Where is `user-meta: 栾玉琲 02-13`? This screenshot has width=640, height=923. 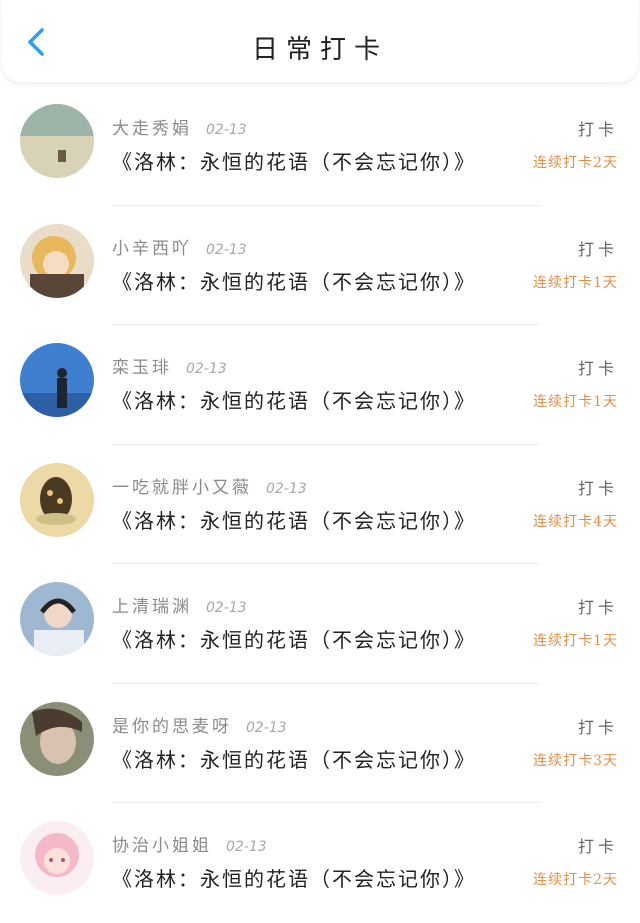 user-meta: 栾玉琲 02-13 is located at coordinates (169, 365).